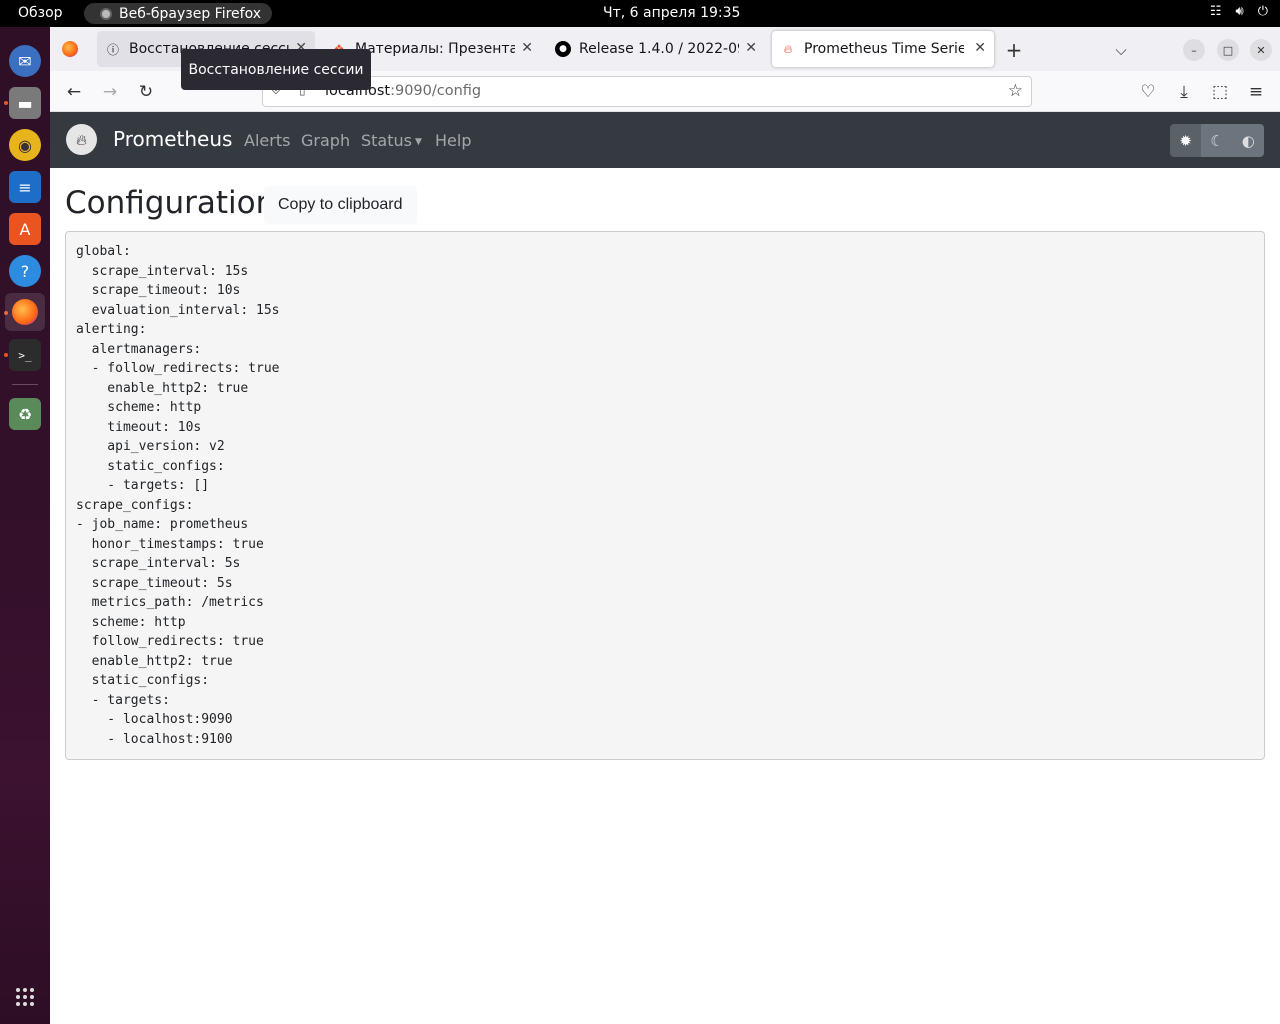 The width and height of the screenshot is (1280, 1024). Describe the element at coordinates (25, 187) in the screenshot. I see `writer-icon: ≡` at that location.